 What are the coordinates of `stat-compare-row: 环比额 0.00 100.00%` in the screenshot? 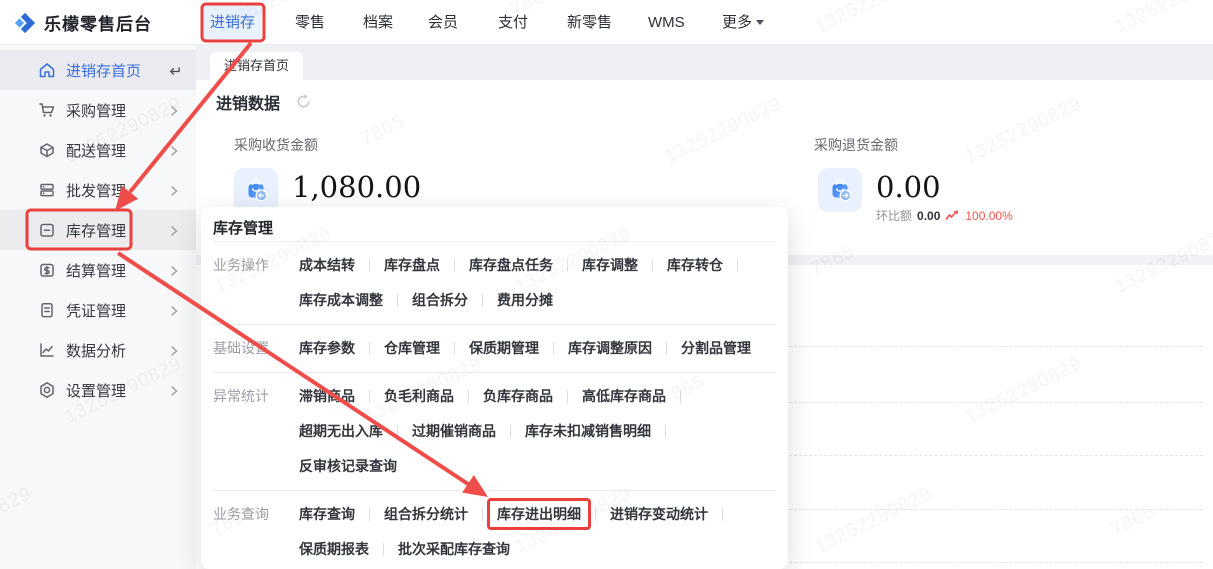 It's located at (944, 215).